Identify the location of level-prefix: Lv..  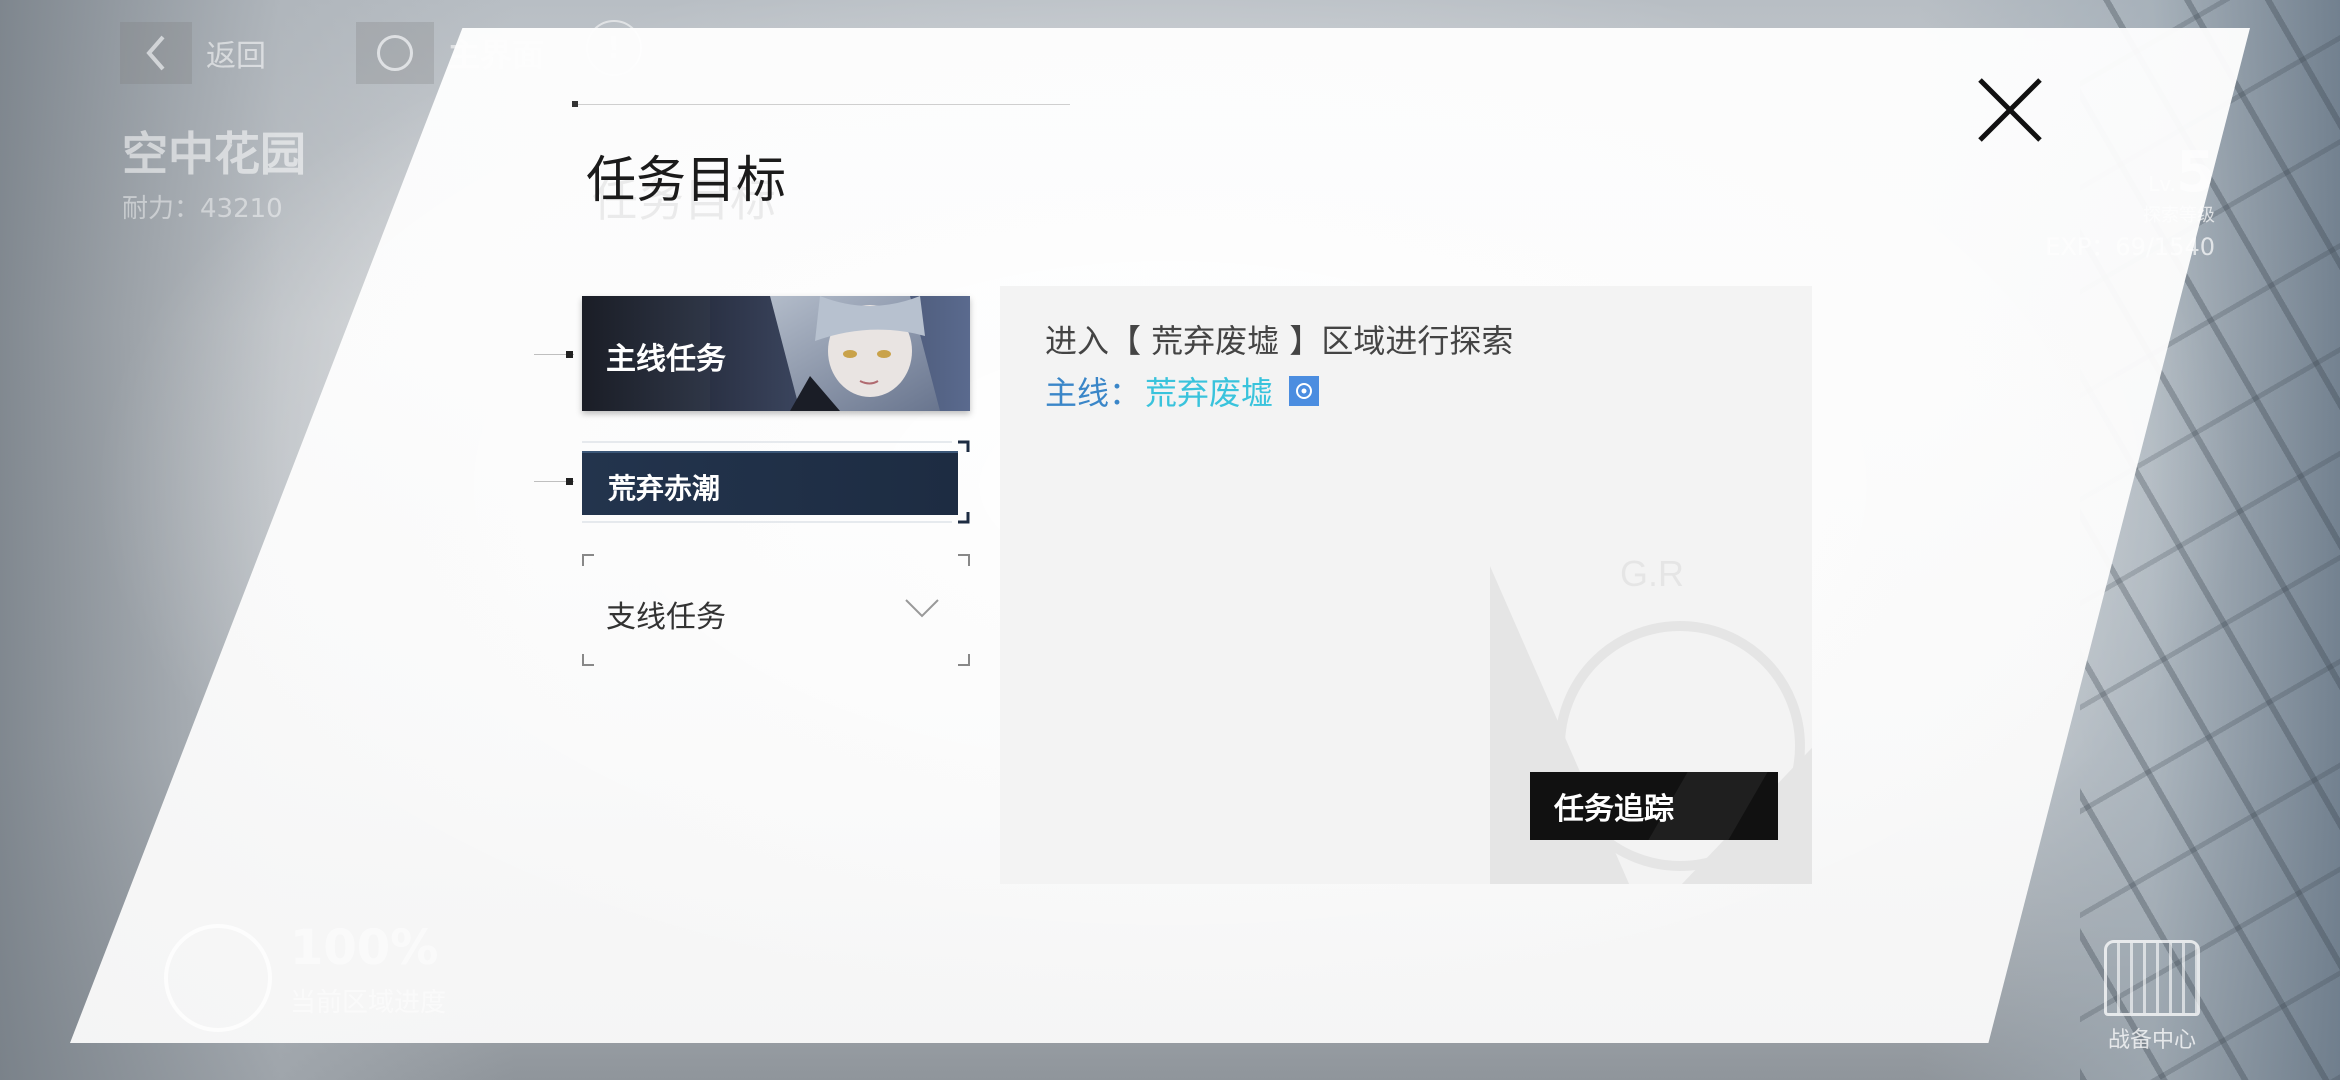
(2162, 184).